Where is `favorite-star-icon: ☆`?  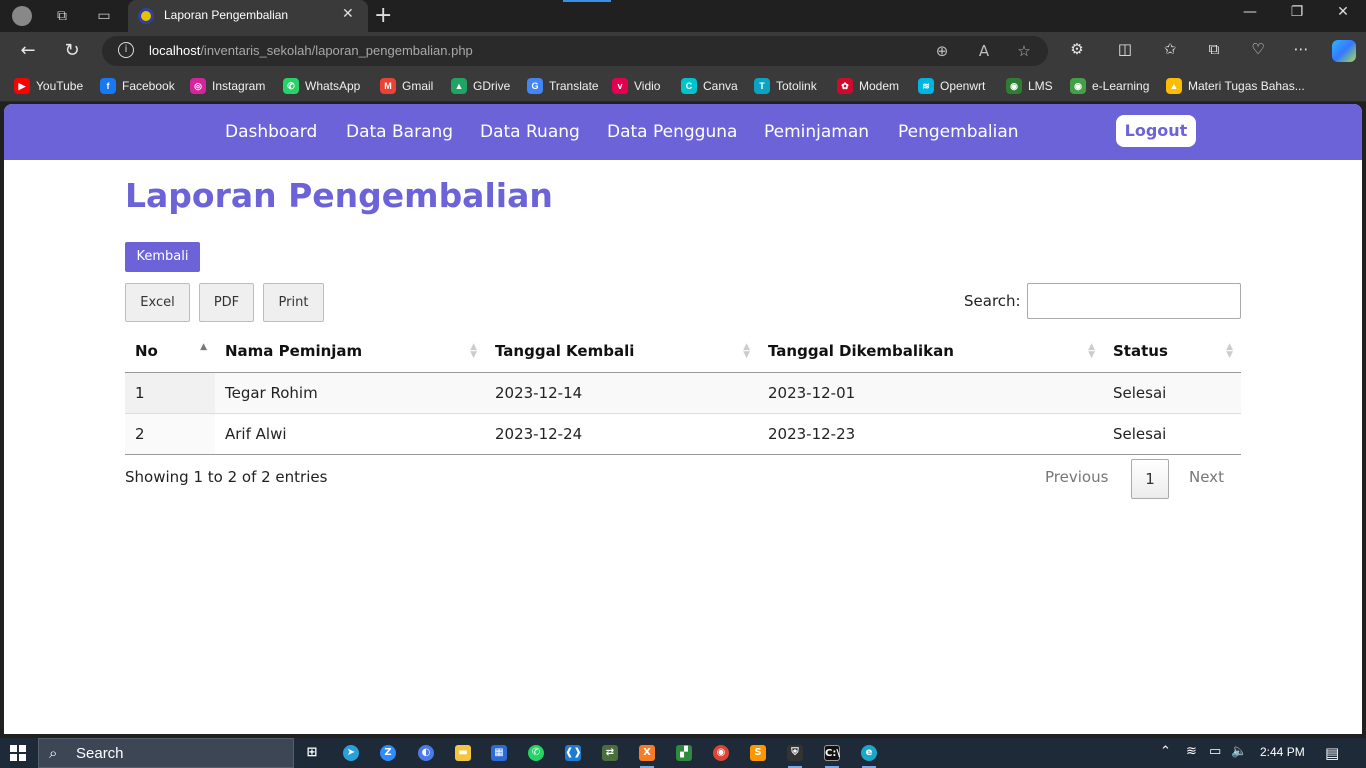 favorite-star-icon: ☆ is located at coordinates (1024, 51).